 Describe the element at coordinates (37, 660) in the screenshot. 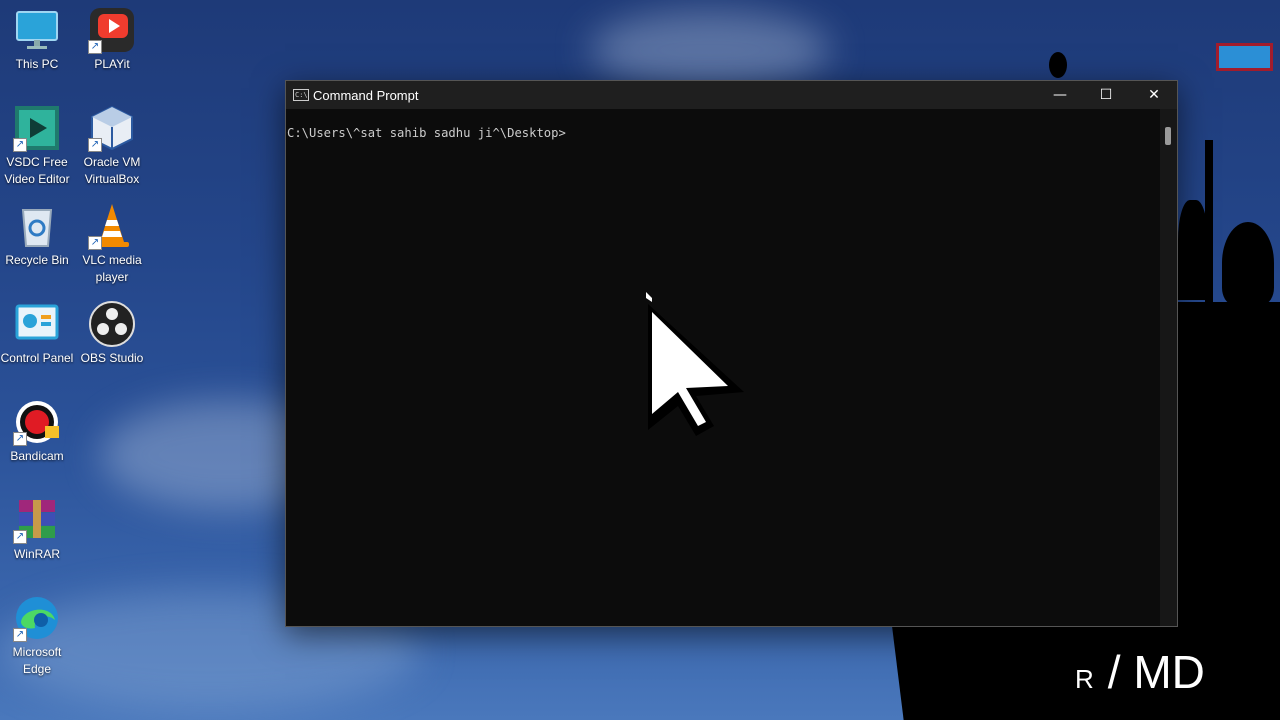

I see `desktop-icon-label: Microsoft Edge` at that location.